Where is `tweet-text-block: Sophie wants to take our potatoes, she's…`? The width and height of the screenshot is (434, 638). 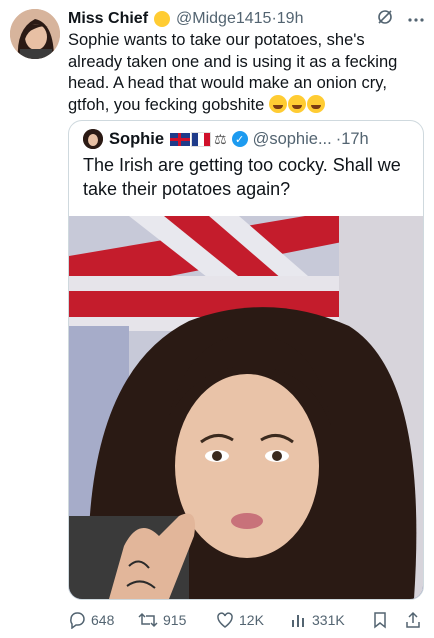
tweet-text-block: Sophie wants to take our potatoes, she's… is located at coordinates (243, 73).